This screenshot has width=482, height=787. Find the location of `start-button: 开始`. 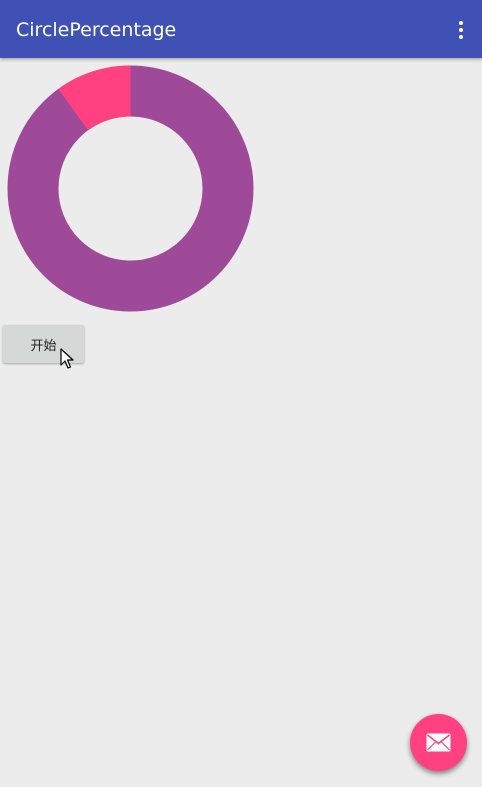

start-button: 开始 is located at coordinates (43, 344).